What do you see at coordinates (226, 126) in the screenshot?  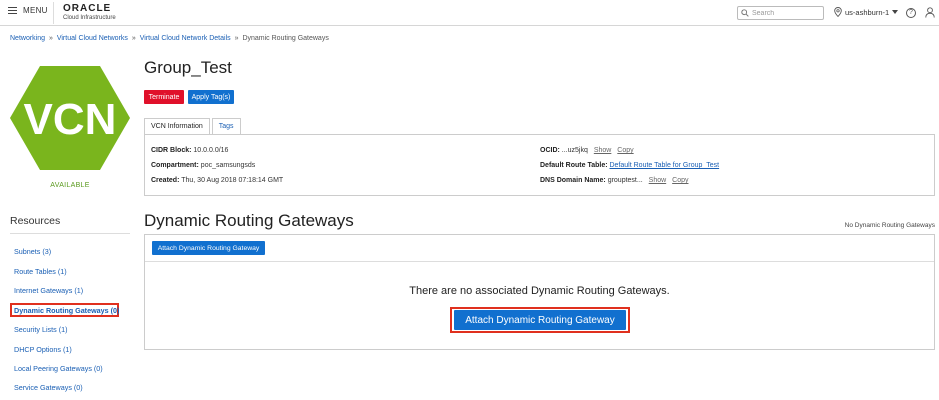 I see `tab-tags: Tags` at bounding box center [226, 126].